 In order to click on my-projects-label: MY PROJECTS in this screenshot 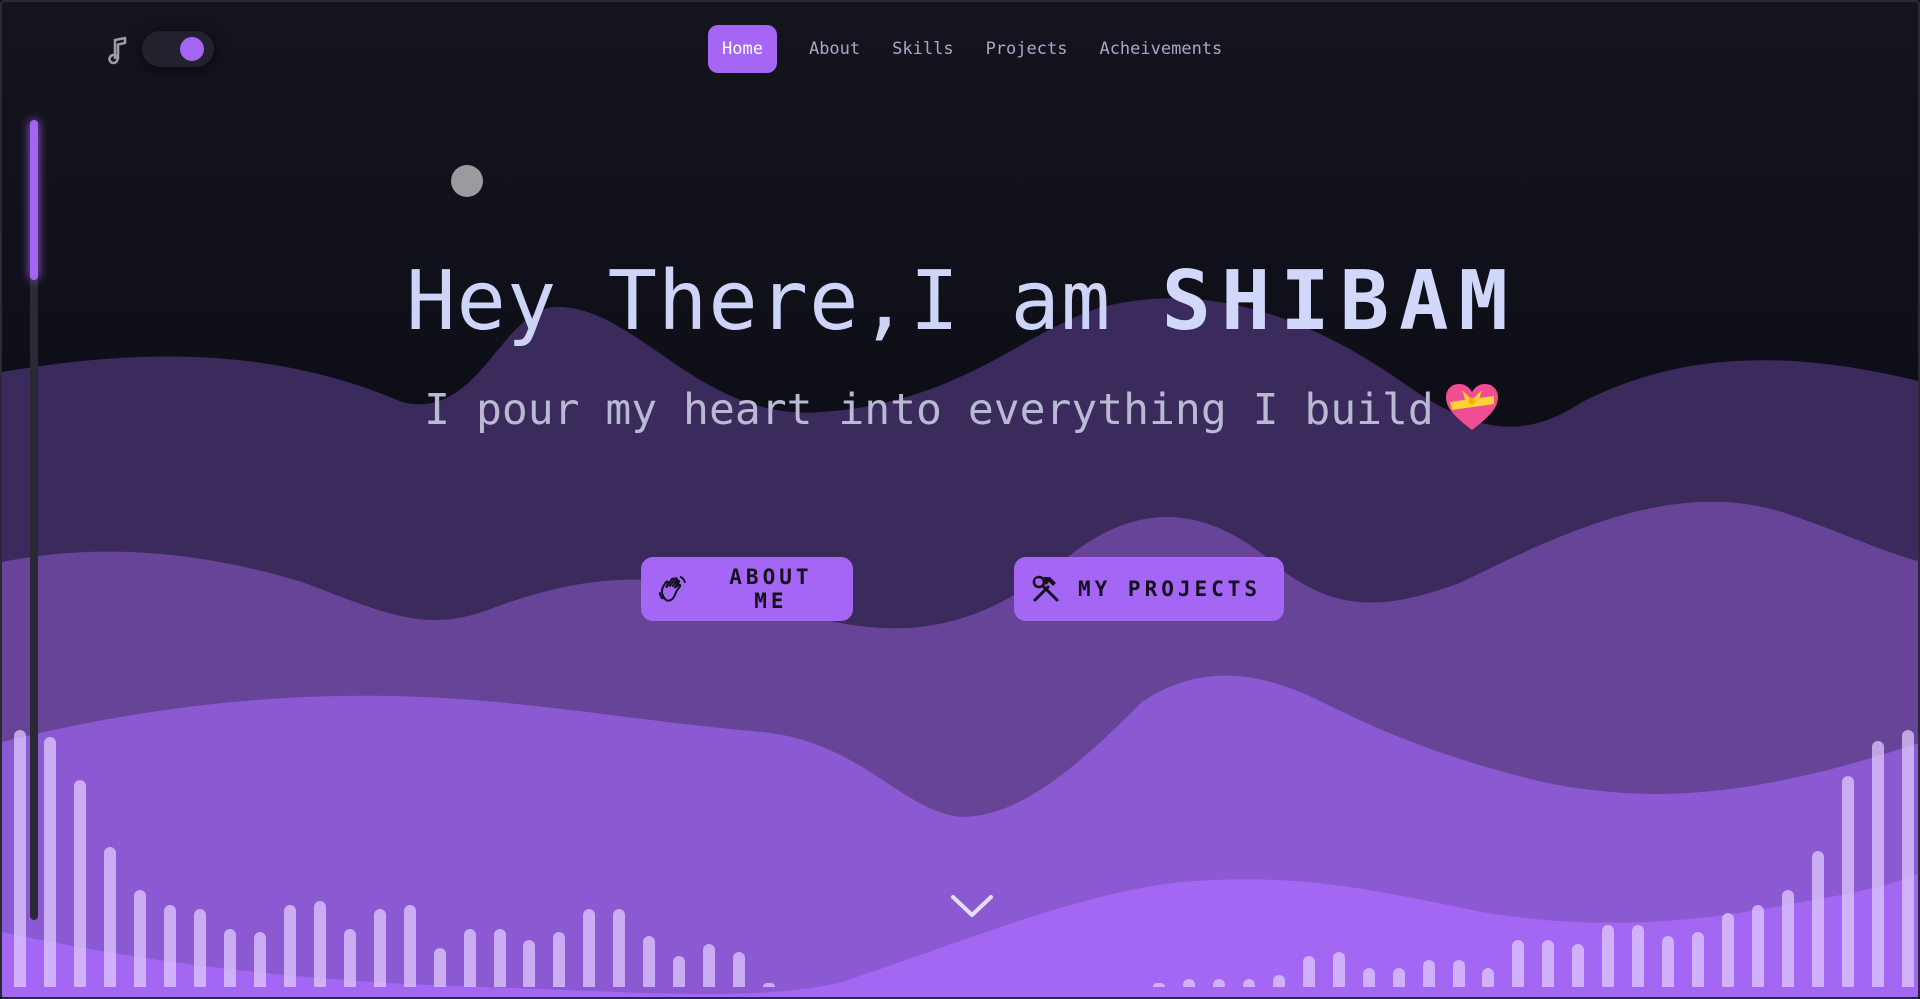, I will do `click(1170, 589)`.